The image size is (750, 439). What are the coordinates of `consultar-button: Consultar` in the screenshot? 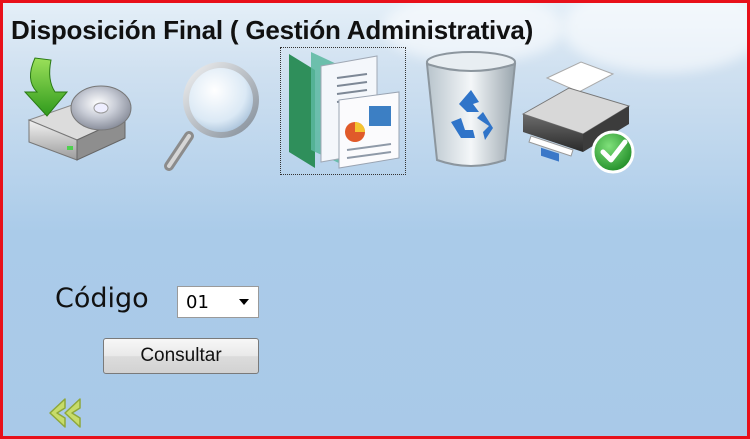 It's located at (181, 356).